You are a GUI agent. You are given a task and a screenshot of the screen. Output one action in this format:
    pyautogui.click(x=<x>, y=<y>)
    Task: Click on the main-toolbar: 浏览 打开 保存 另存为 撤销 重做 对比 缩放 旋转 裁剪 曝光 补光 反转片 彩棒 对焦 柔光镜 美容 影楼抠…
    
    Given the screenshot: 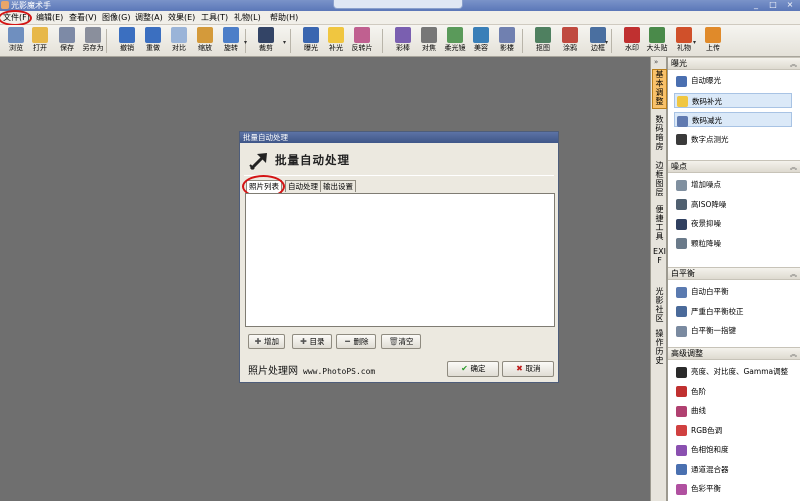 What is the action you would take?
    pyautogui.click(x=400, y=41)
    